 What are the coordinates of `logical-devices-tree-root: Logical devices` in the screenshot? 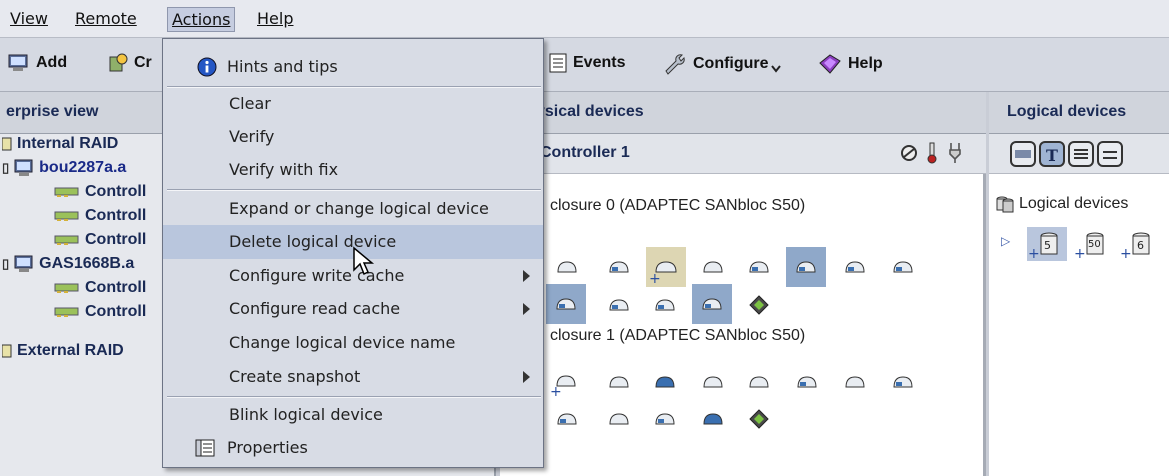 It's located at (1061, 204).